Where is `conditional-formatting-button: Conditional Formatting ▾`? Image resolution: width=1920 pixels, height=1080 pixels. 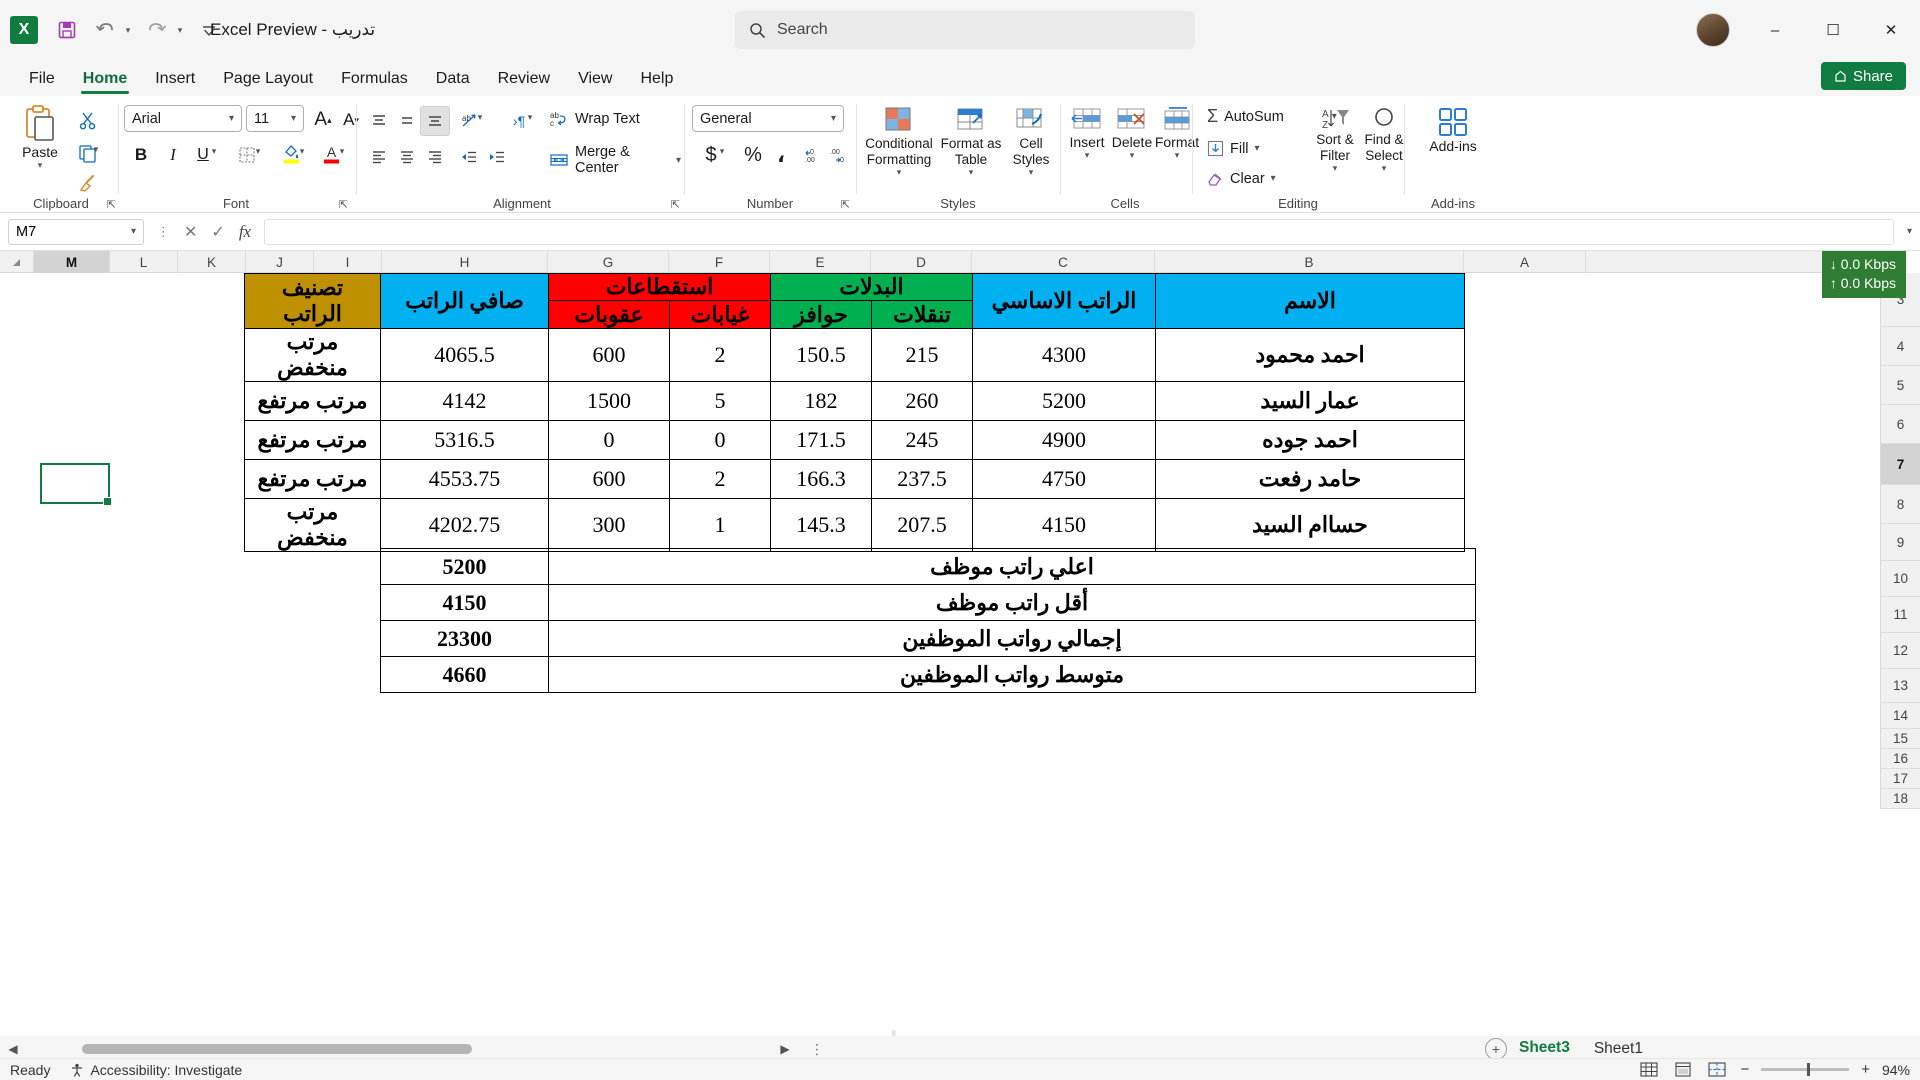 conditional-formatting-button: Conditional Formatting ▾ is located at coordinates (899, 141).